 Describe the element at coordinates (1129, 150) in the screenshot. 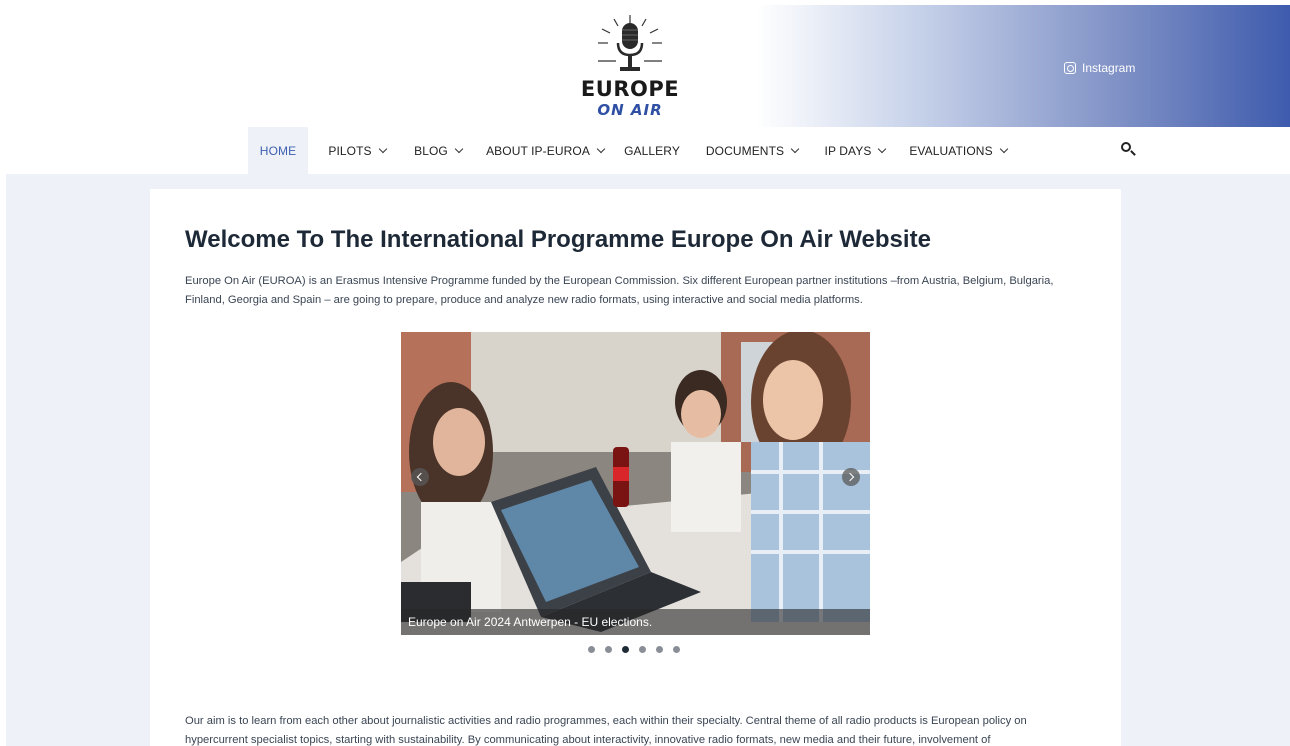

I see `search-icon` at that location.